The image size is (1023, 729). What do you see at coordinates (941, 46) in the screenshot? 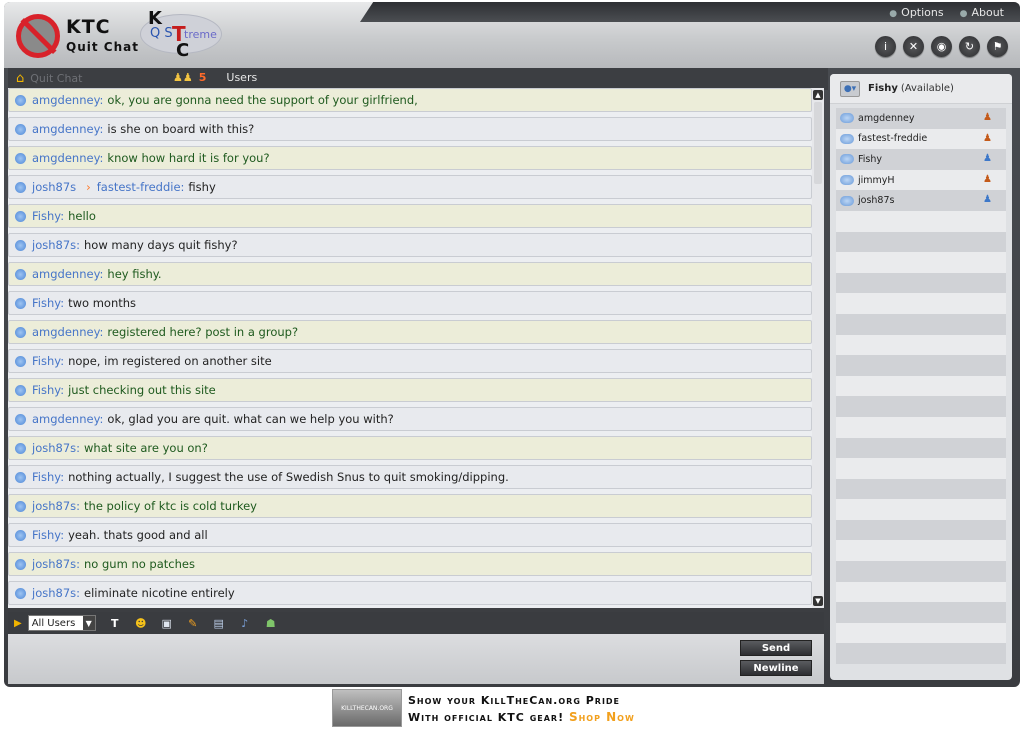
I see `chat-icon: ◉` at bounding box center [941, 46].